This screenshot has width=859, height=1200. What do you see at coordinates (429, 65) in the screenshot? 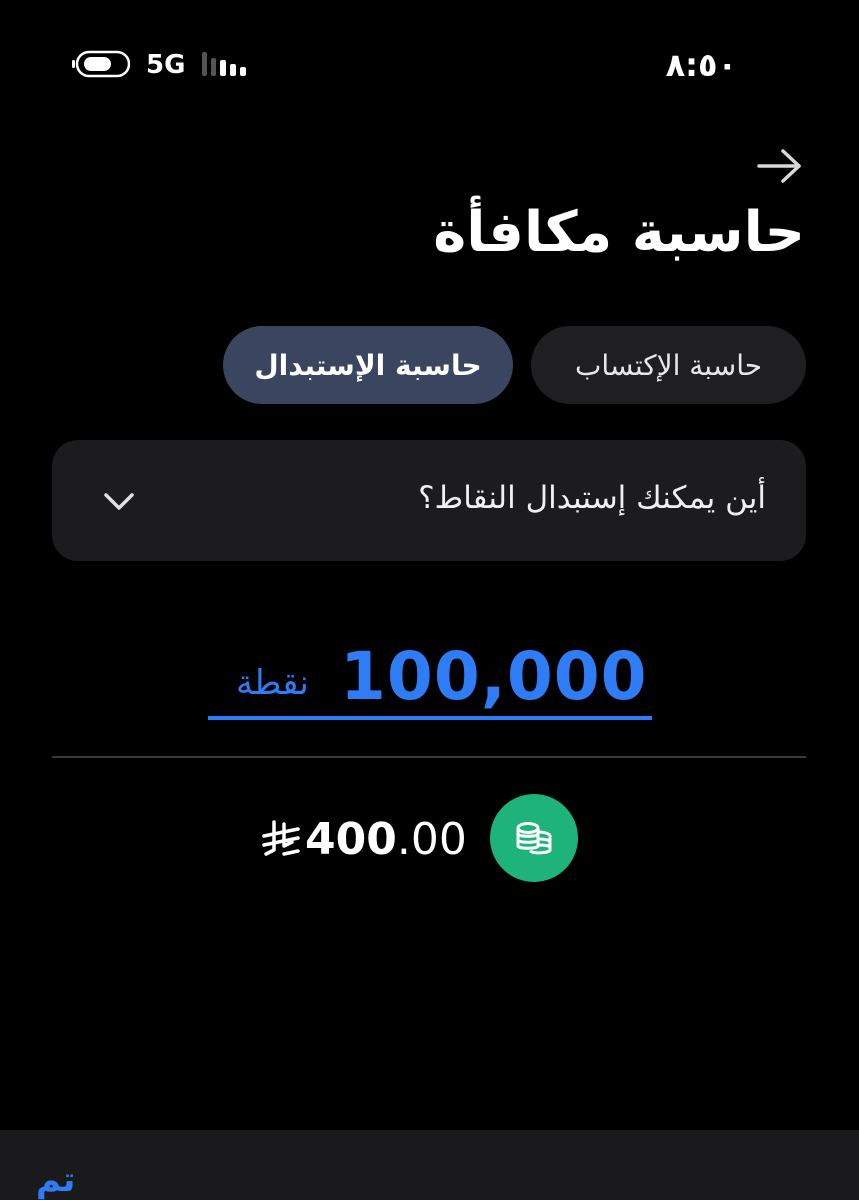
I see `status-bar: 5G ٨:٥٠` at bounding box center [429, 65].